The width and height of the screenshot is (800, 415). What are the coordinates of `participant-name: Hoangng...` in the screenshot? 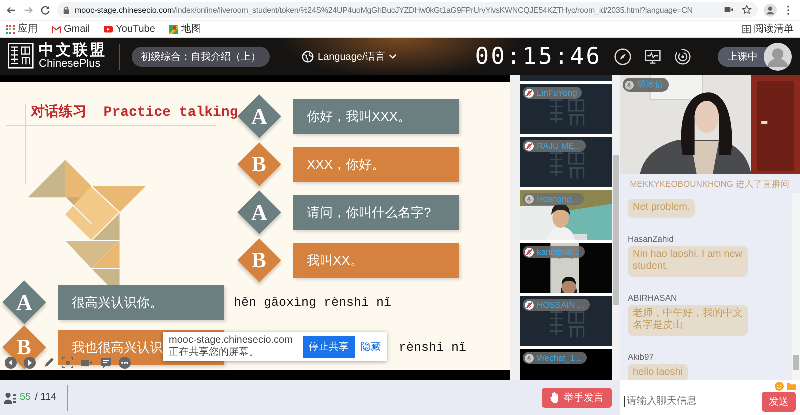 It's located at (558, 199).